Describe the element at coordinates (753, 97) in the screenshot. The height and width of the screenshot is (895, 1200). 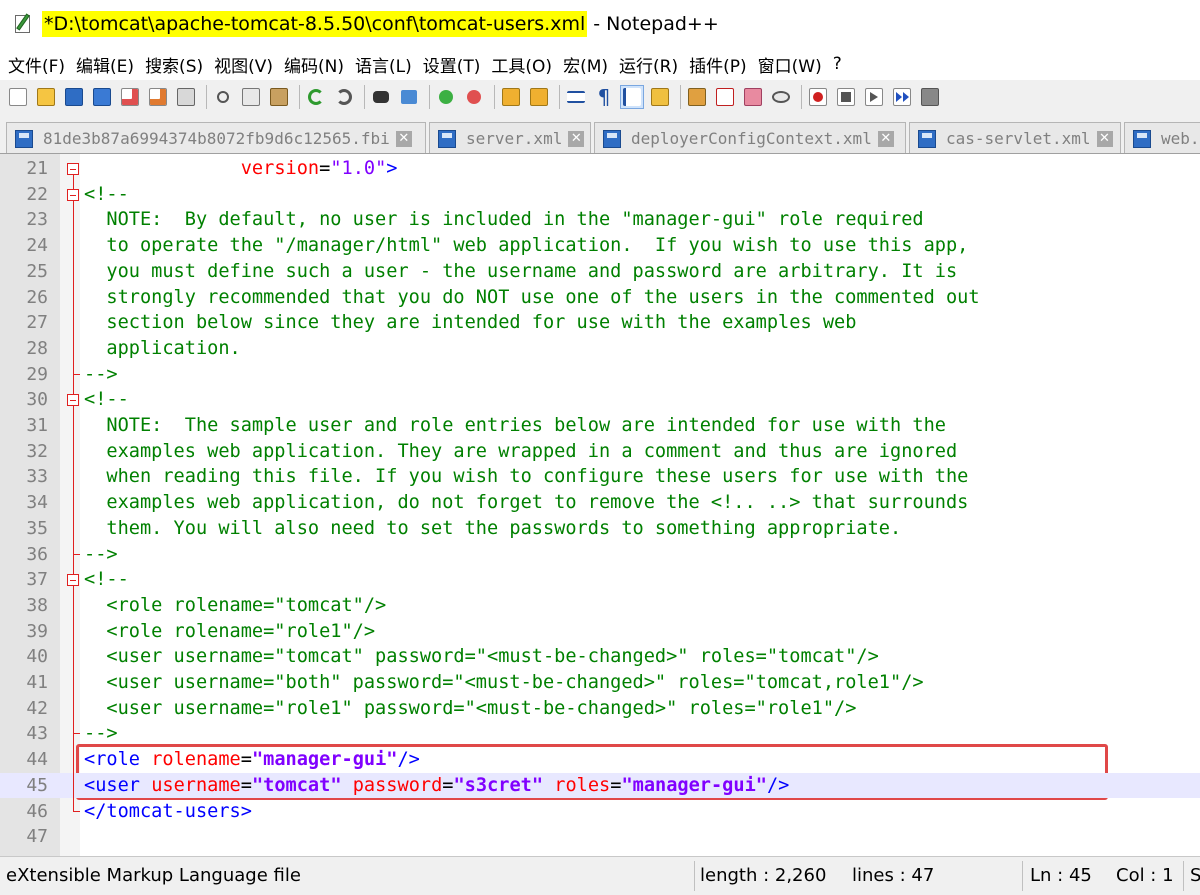
I see `folder-workspace-icon` at that location.